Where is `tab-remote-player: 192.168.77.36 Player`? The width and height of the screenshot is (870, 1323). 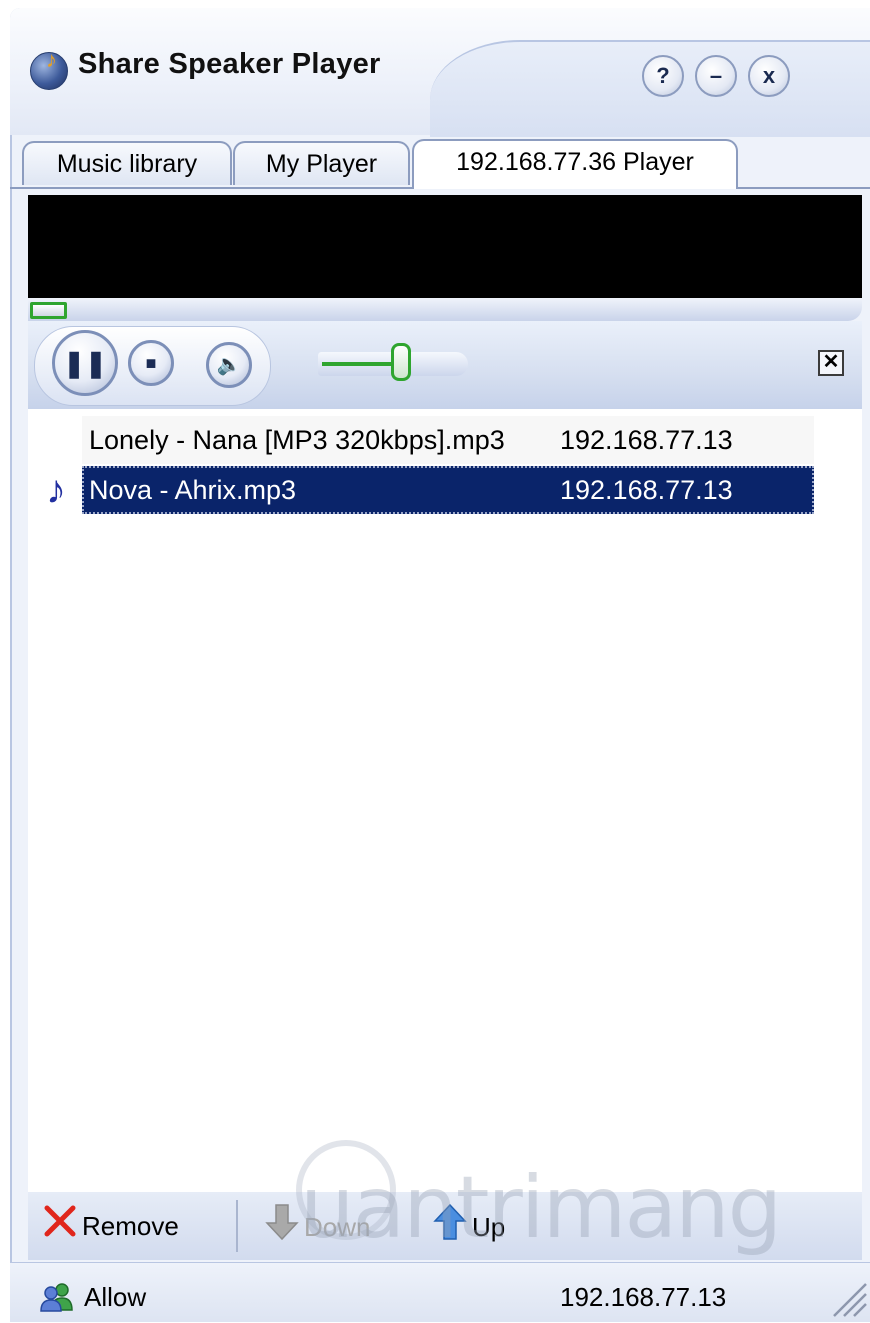 tab-remote-player: 192.168.77.36 Player is located at coordinates (575, 164).